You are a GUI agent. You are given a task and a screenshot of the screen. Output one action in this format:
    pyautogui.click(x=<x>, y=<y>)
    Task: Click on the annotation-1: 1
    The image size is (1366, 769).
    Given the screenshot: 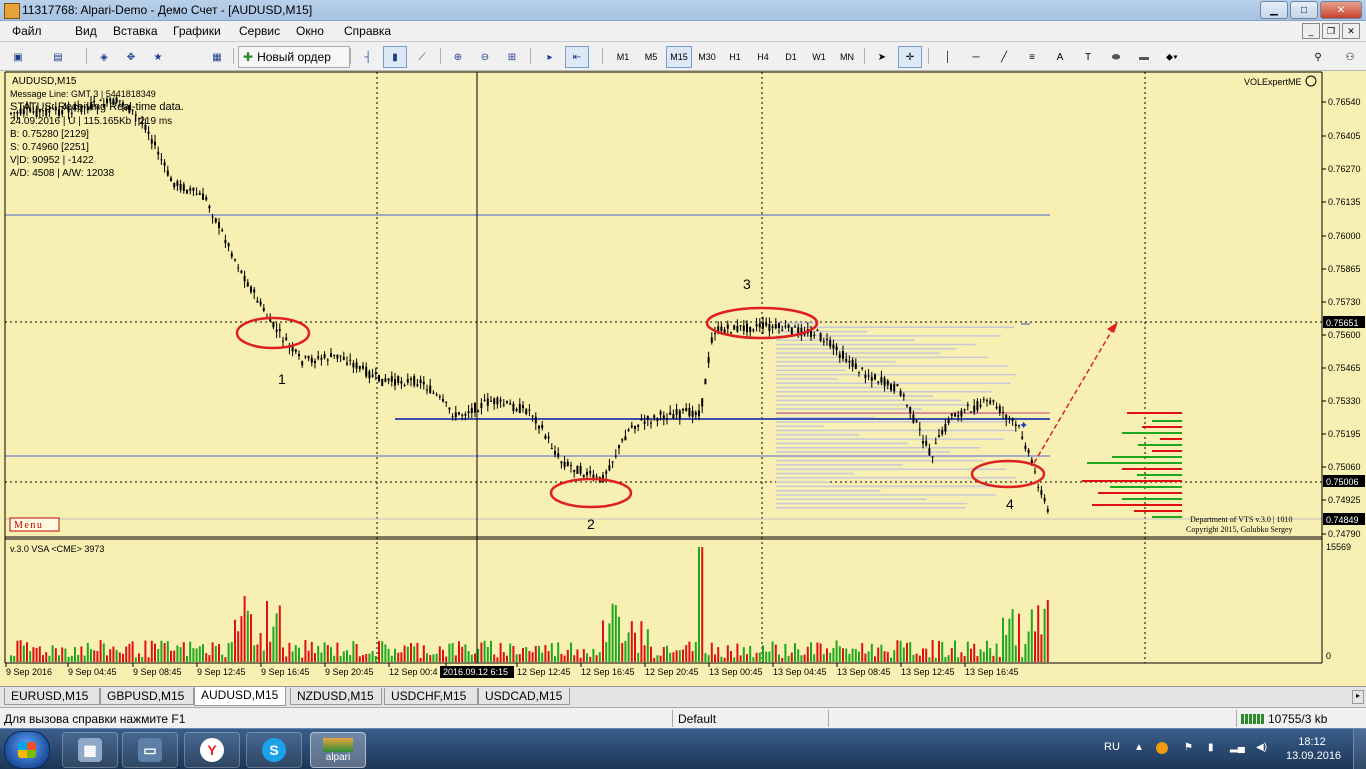 What is the action you would take?
    pyautogui.click(x=282, y=379)
    